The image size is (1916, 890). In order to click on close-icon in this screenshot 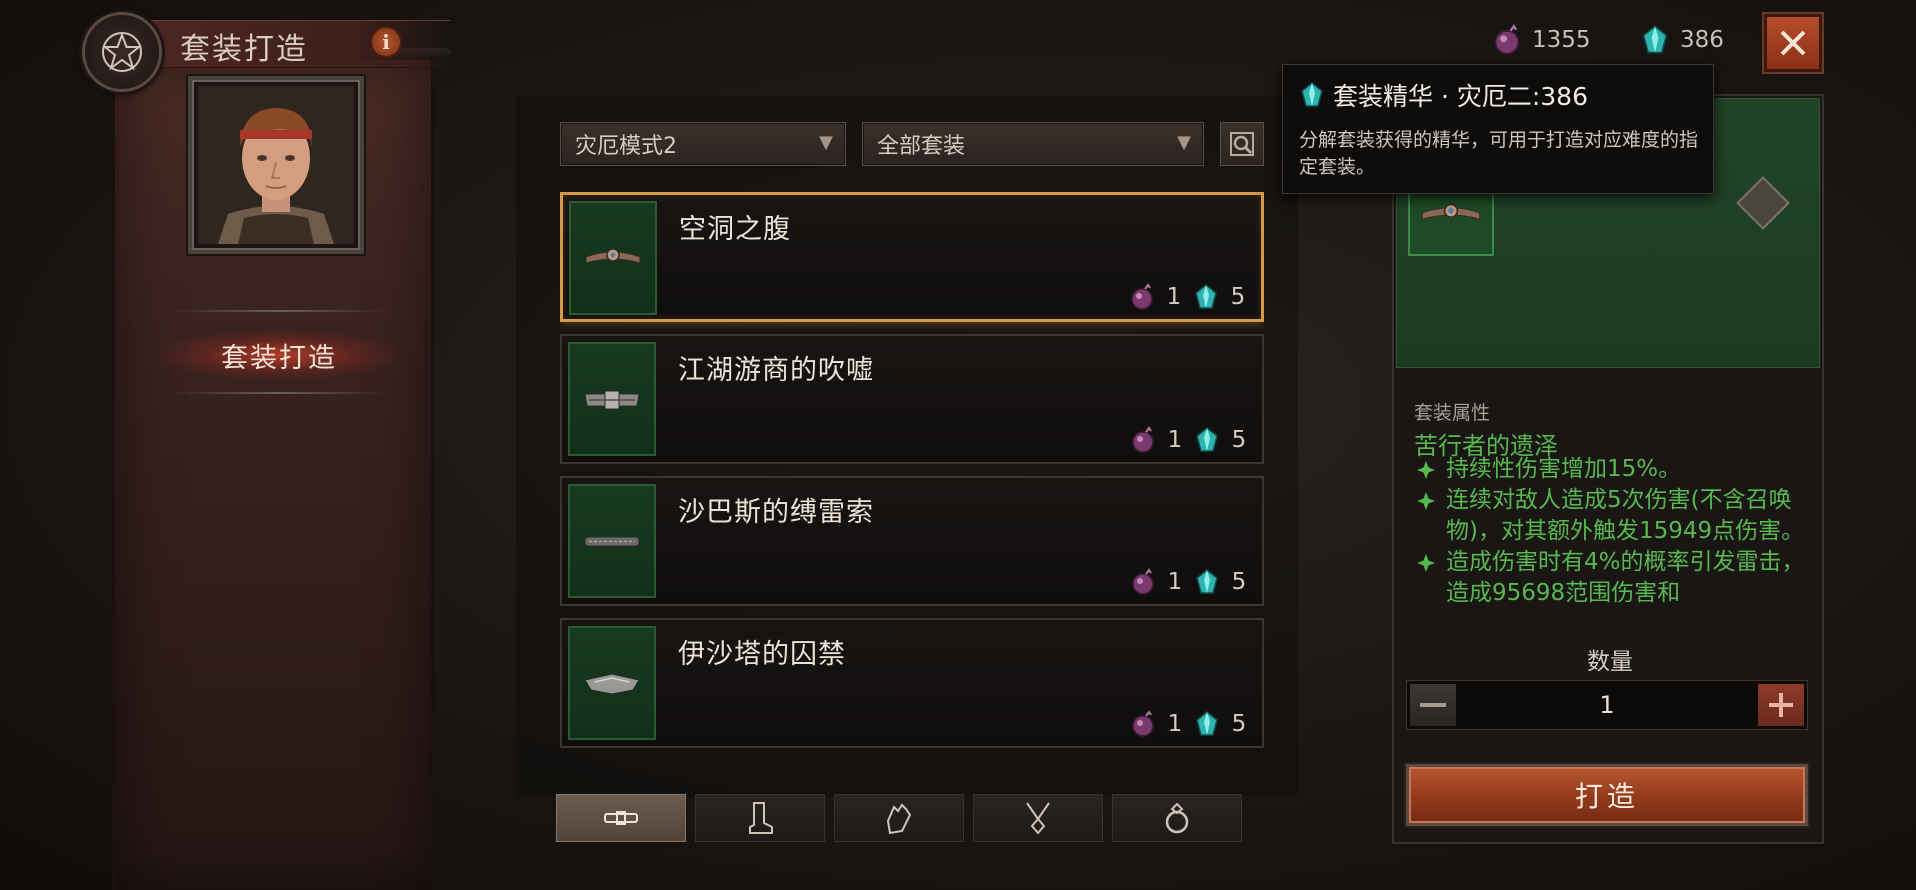, I will do `click(1793, 43)`.